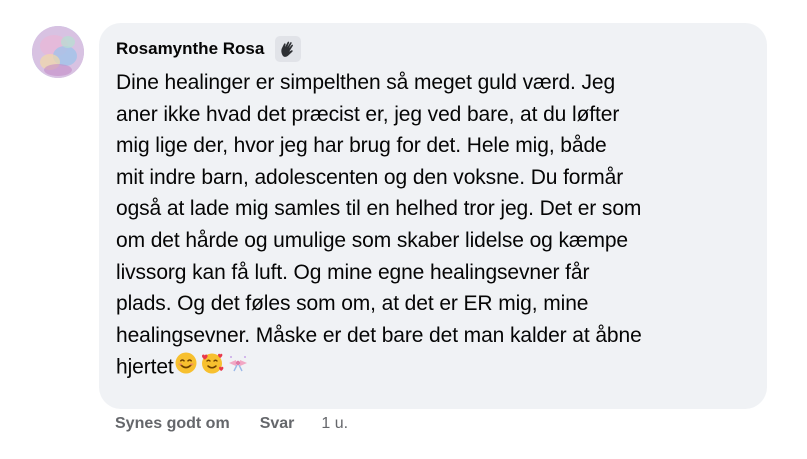  What do you see at coordinates (186, 368) in the screenshot?
I see `smiling-face-icon` at bounding box center [186, 368].